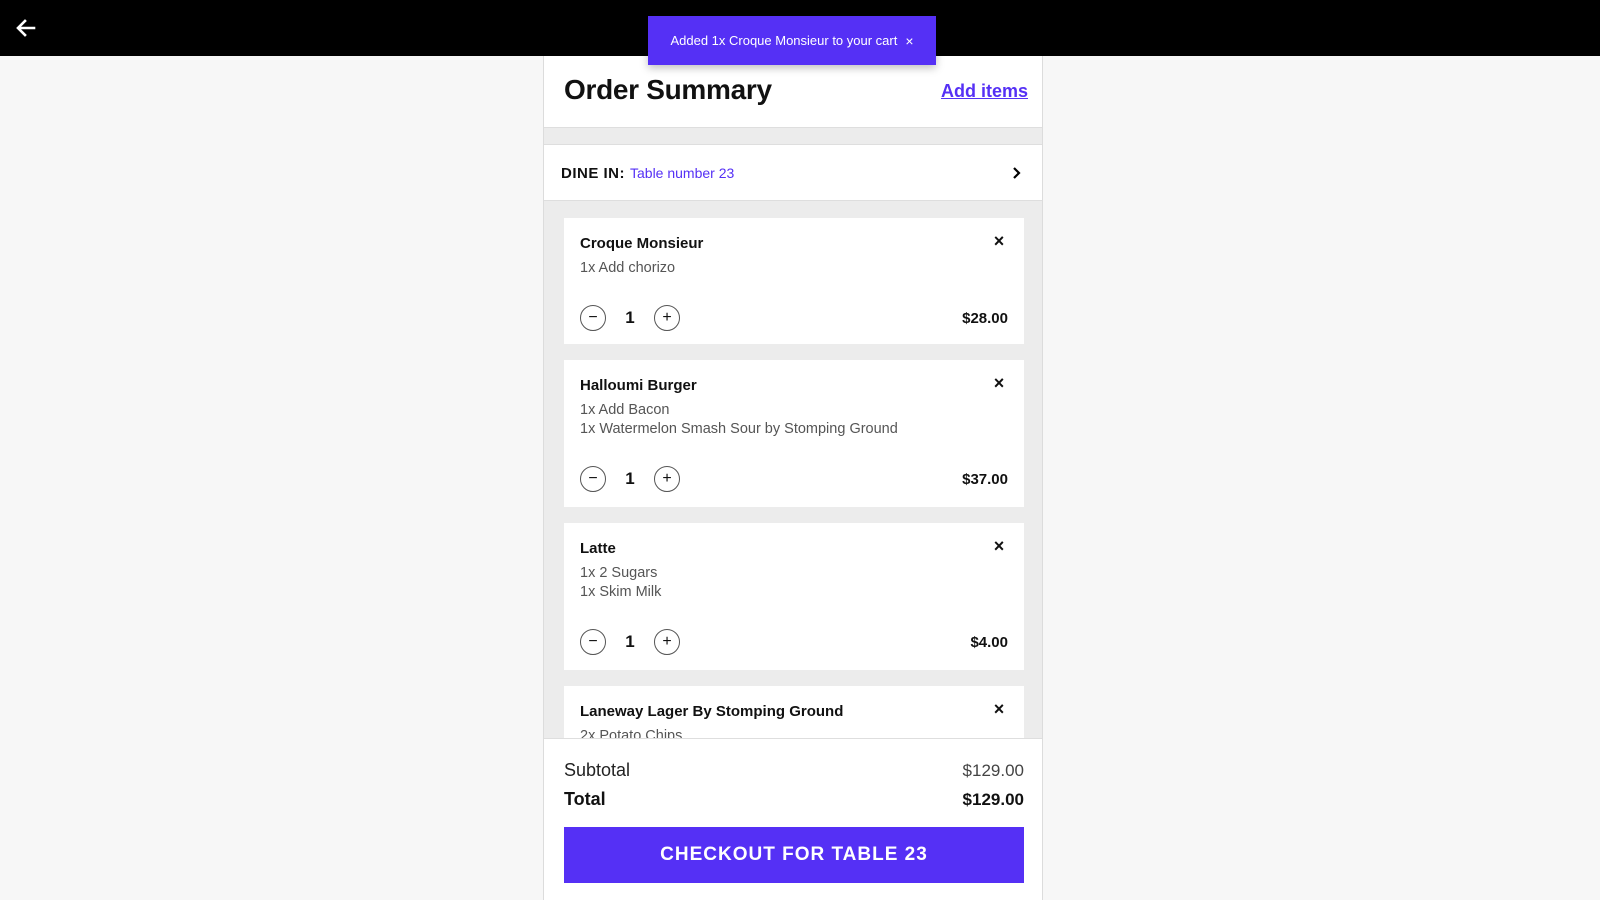 This screenshot has height=900, width=1600. I want to click on item-modifiers: 1x Add chorizo, so click(627, 268).